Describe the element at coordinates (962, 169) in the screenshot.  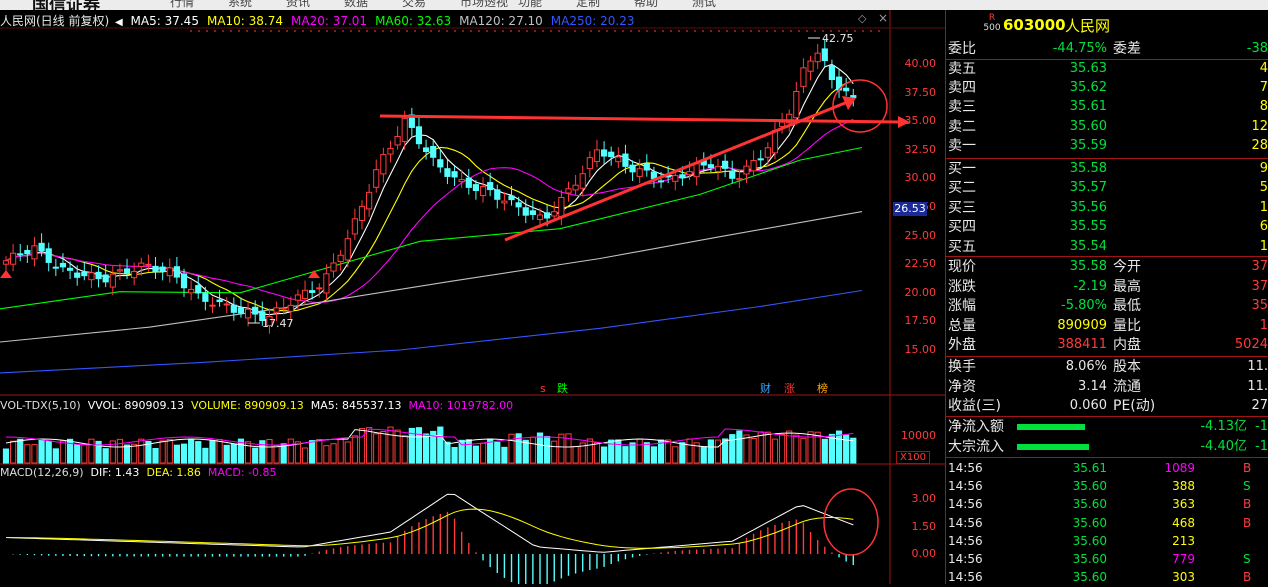
I see `bid-label: 买一` at that location.